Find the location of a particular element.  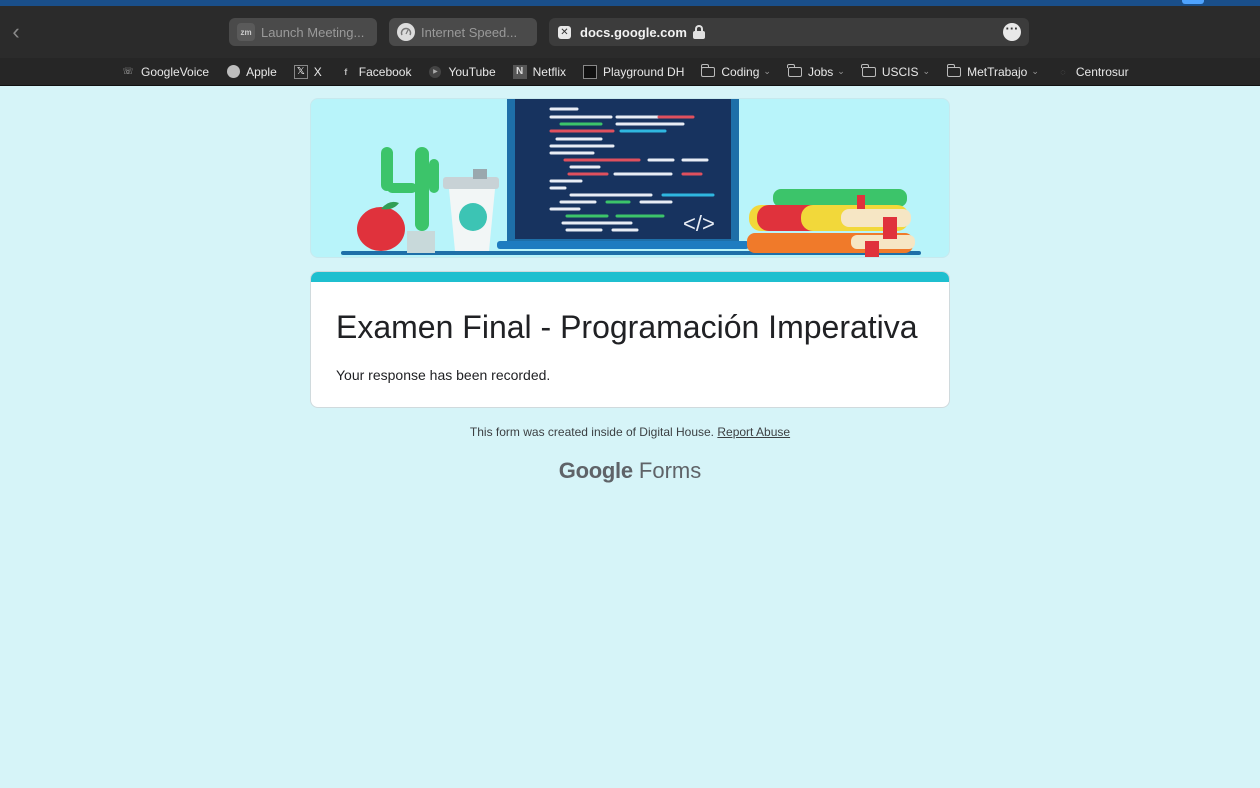

bookmark-folder-jobs: Jobs ⌄ is located at coordinates (816, 71).